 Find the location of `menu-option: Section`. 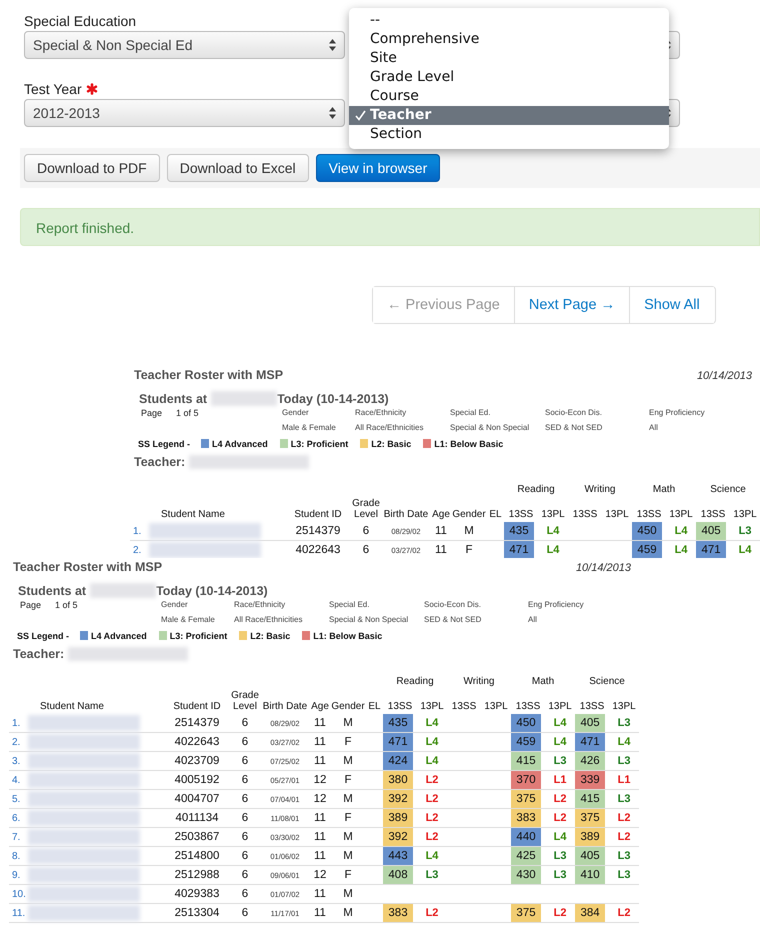

menu-option: Section is located at coordinates (509, 134).